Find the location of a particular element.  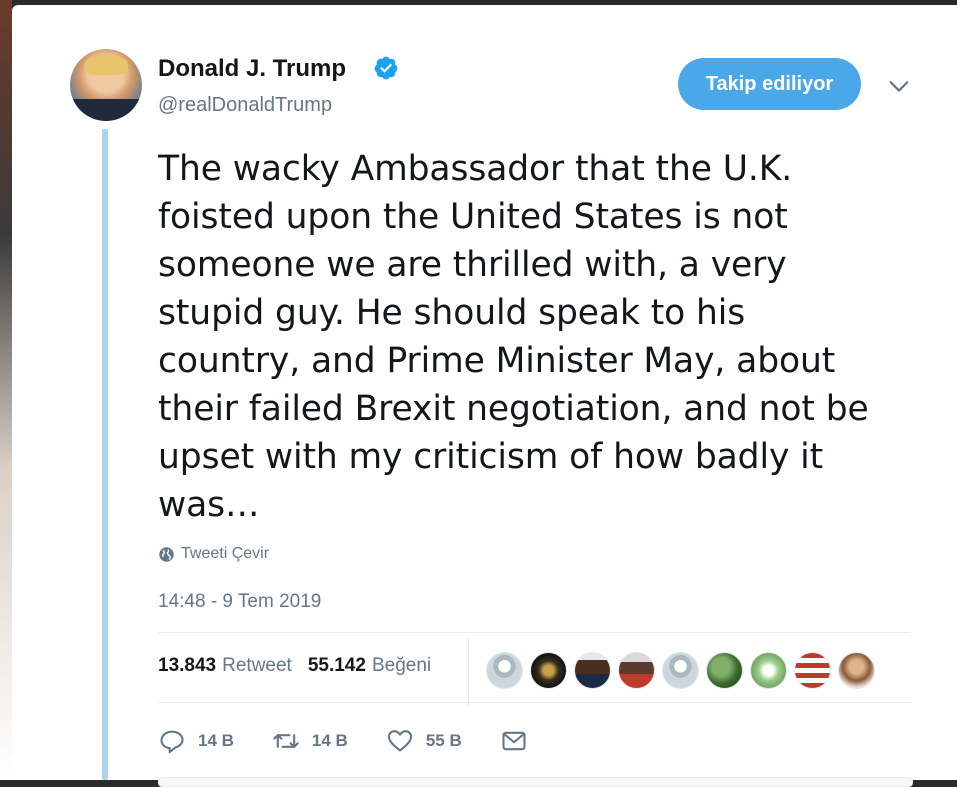

reply-box-edge is located at coordinates (535, 782).